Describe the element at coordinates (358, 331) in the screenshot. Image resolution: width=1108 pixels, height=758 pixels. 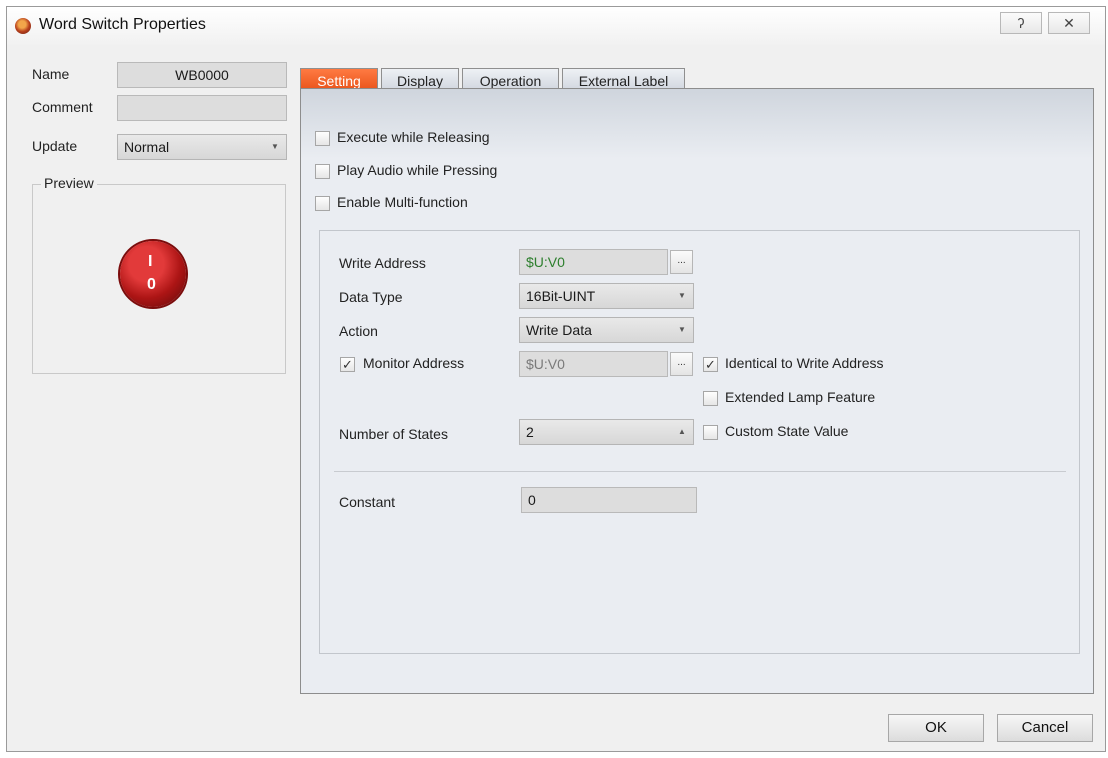
I see `action-label: Action` at that location.